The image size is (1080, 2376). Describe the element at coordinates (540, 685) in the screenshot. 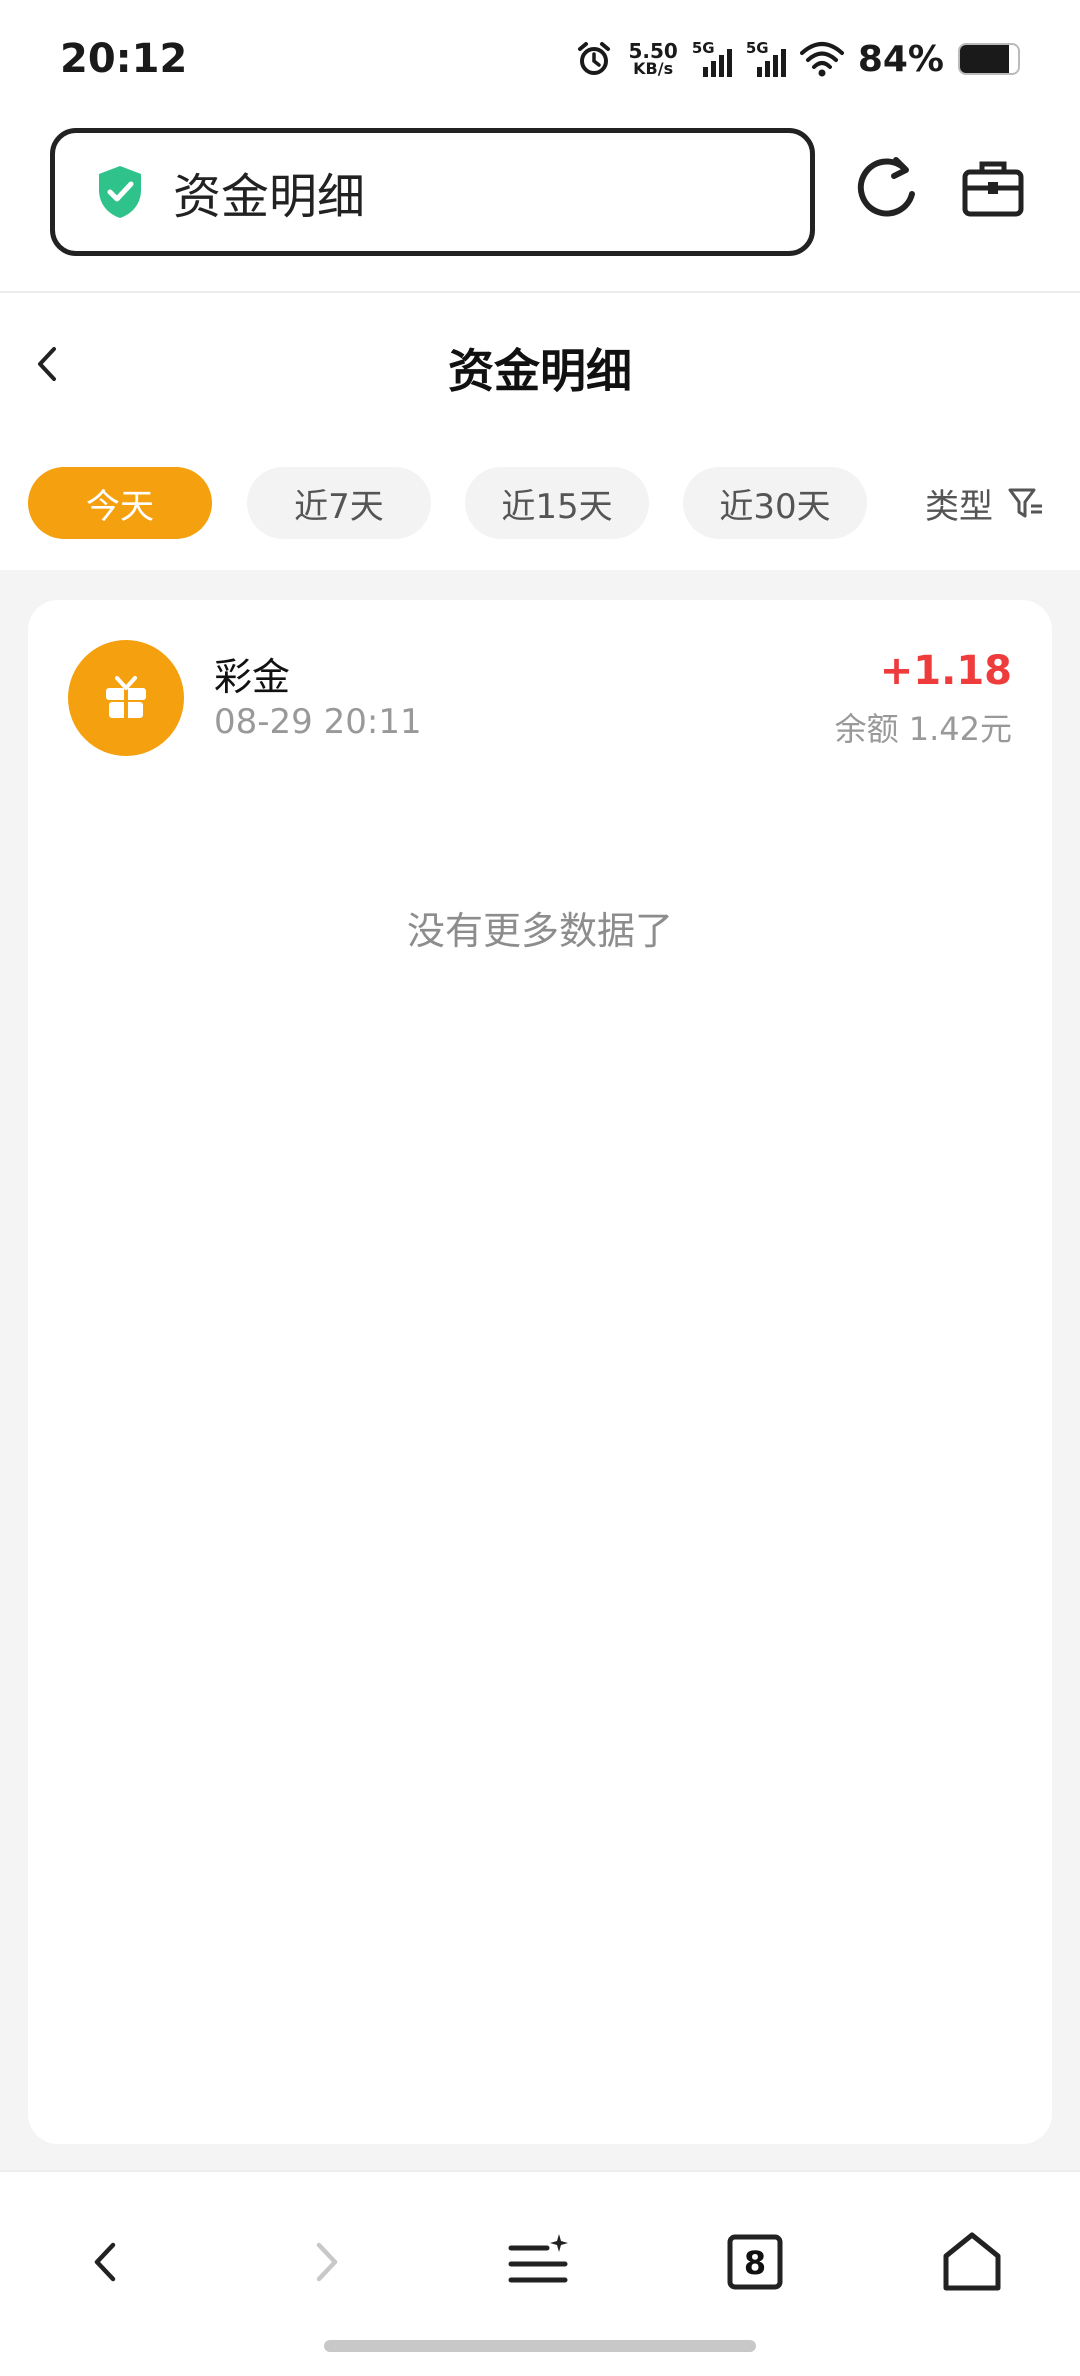

I see `list-item: 彩金 08-29 20:11 +1.18 余额 1.42元` at that location.